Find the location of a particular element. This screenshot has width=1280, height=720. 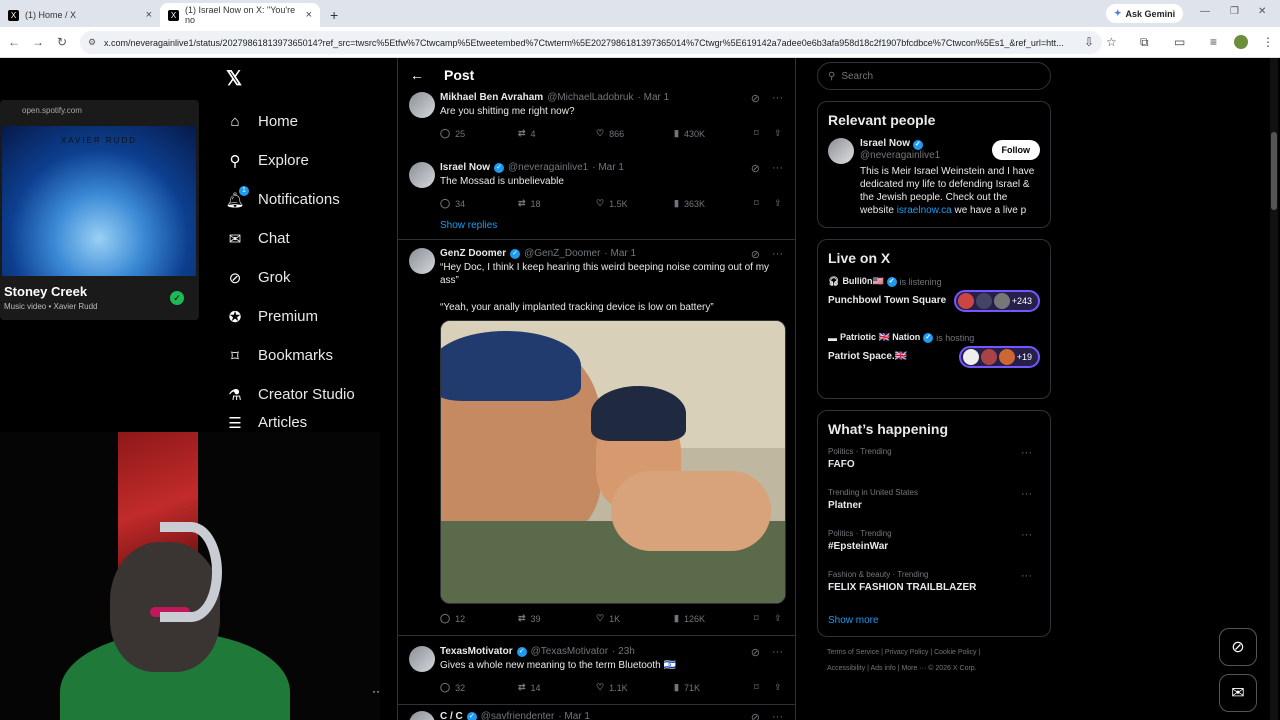

person-name: Israel Now is located at coordinates (885, 143).